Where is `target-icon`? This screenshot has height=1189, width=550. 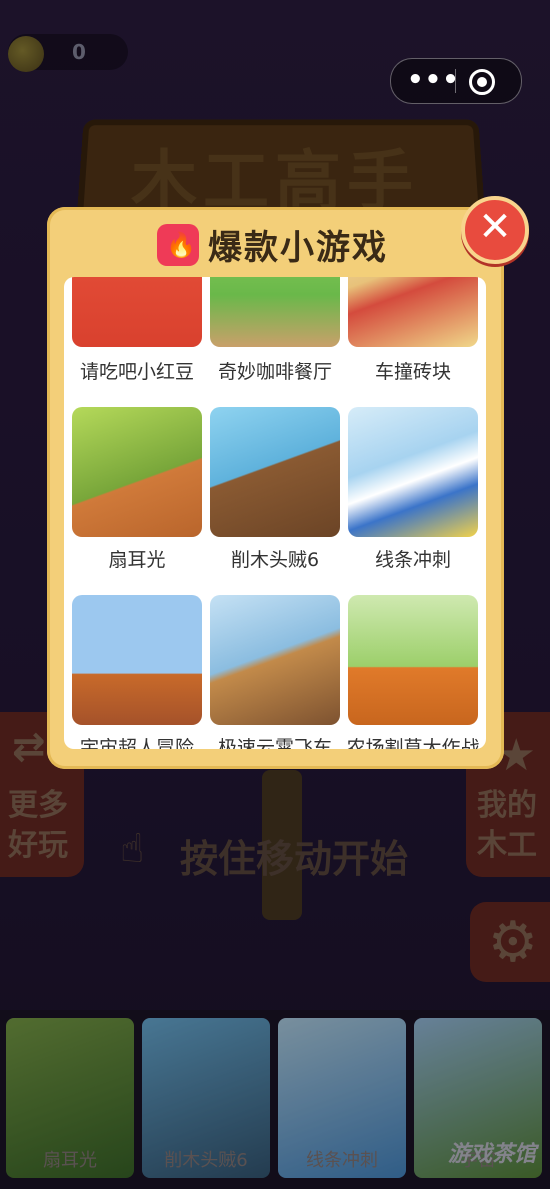 target-icon is located at coordinates (482, 82).